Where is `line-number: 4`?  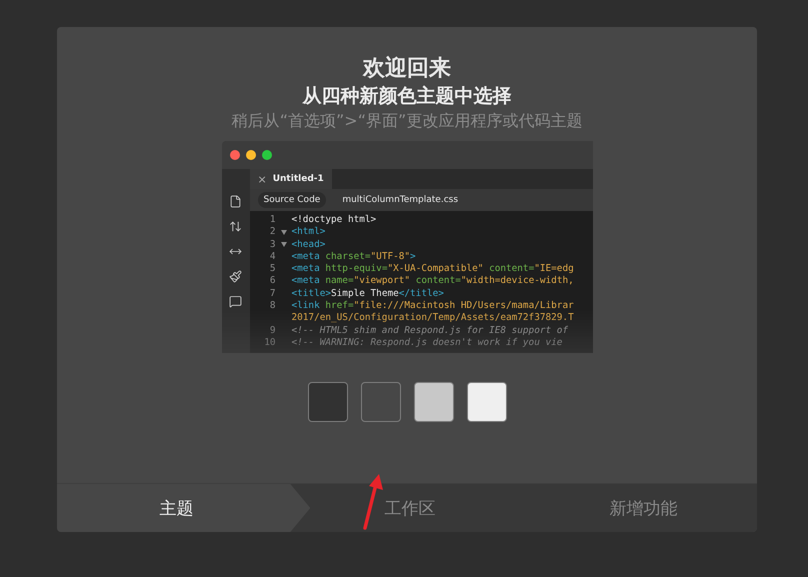 line-number: 4 is located at coordinates (272, 257).